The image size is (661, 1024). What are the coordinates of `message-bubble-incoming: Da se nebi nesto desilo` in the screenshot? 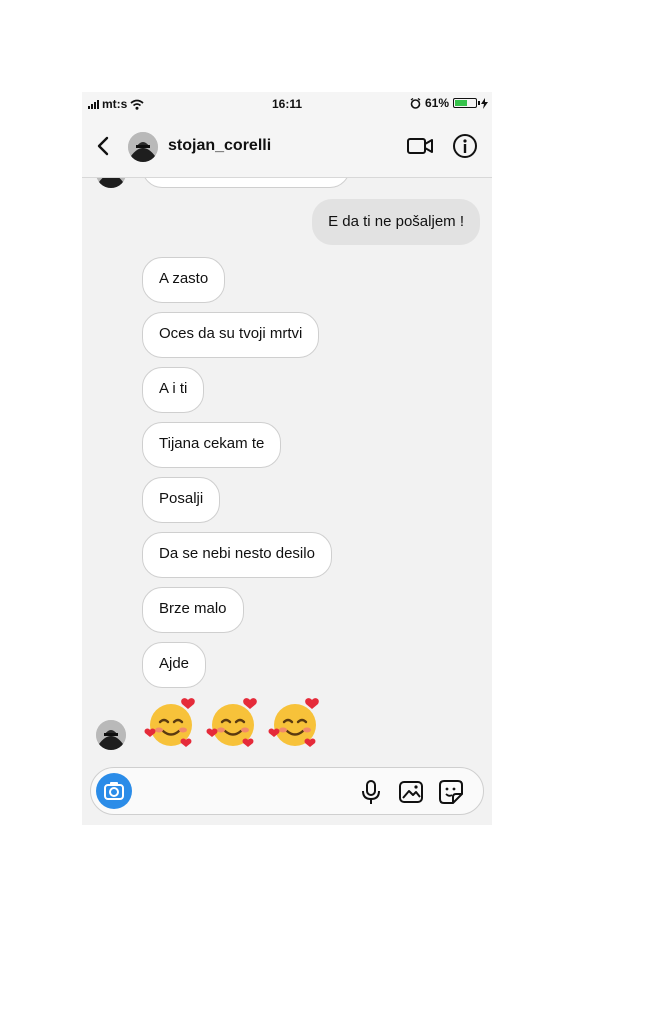 It's located at (237, 555).